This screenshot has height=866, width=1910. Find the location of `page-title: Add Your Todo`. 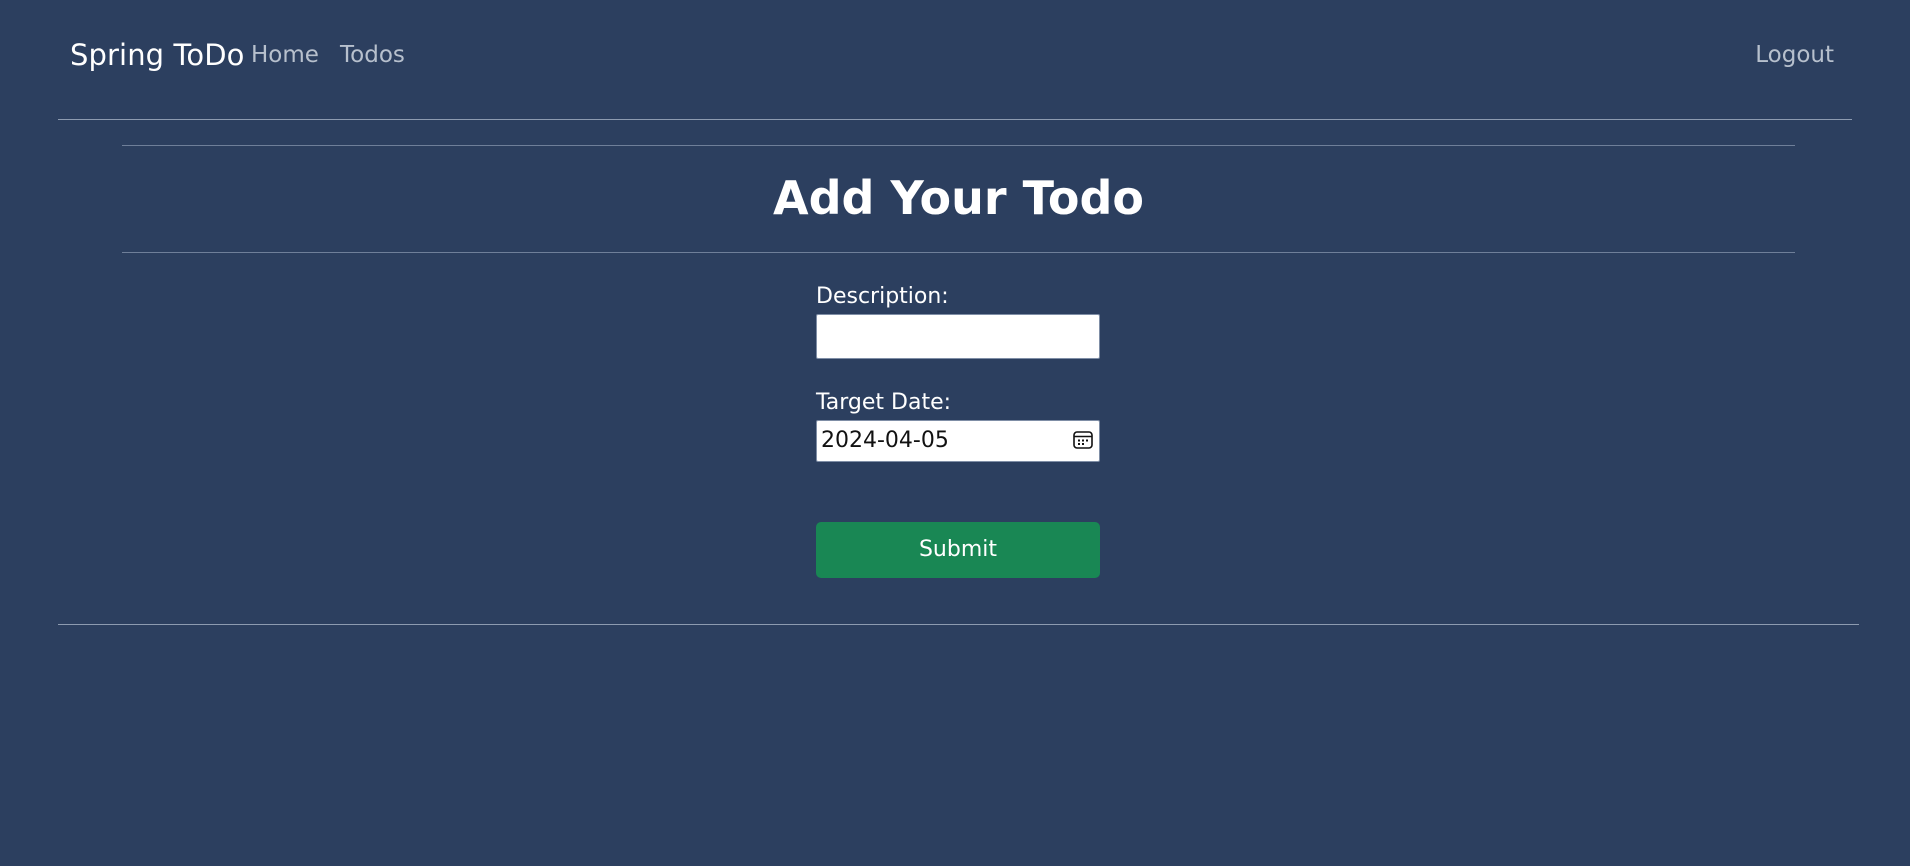

page-title: Add Your Todo is located at coordinates (958, 198).